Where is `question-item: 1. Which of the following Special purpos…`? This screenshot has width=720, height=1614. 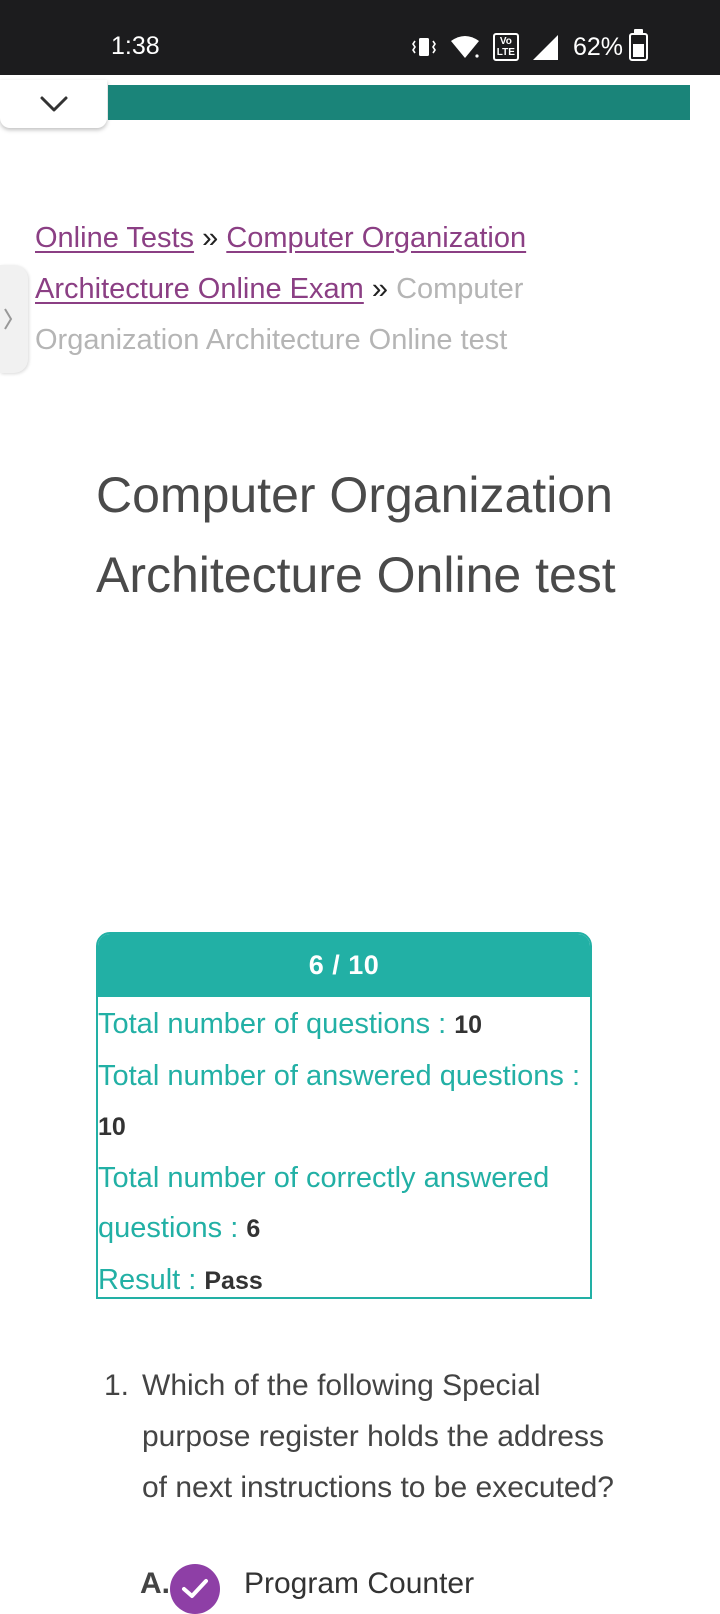
question-item: 1. Which of the following Special purpos… is located at coordinates (364, 1436).